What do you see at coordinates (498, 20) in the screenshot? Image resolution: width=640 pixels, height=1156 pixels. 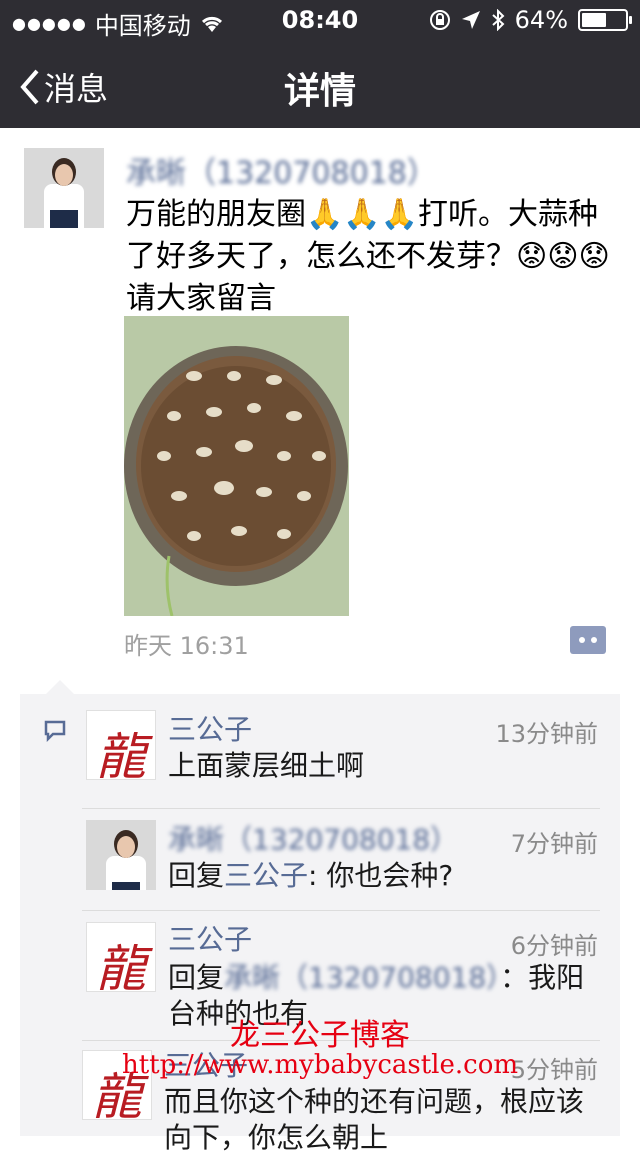 I see `bluetooth-icon` at bounding box center [498, 20].